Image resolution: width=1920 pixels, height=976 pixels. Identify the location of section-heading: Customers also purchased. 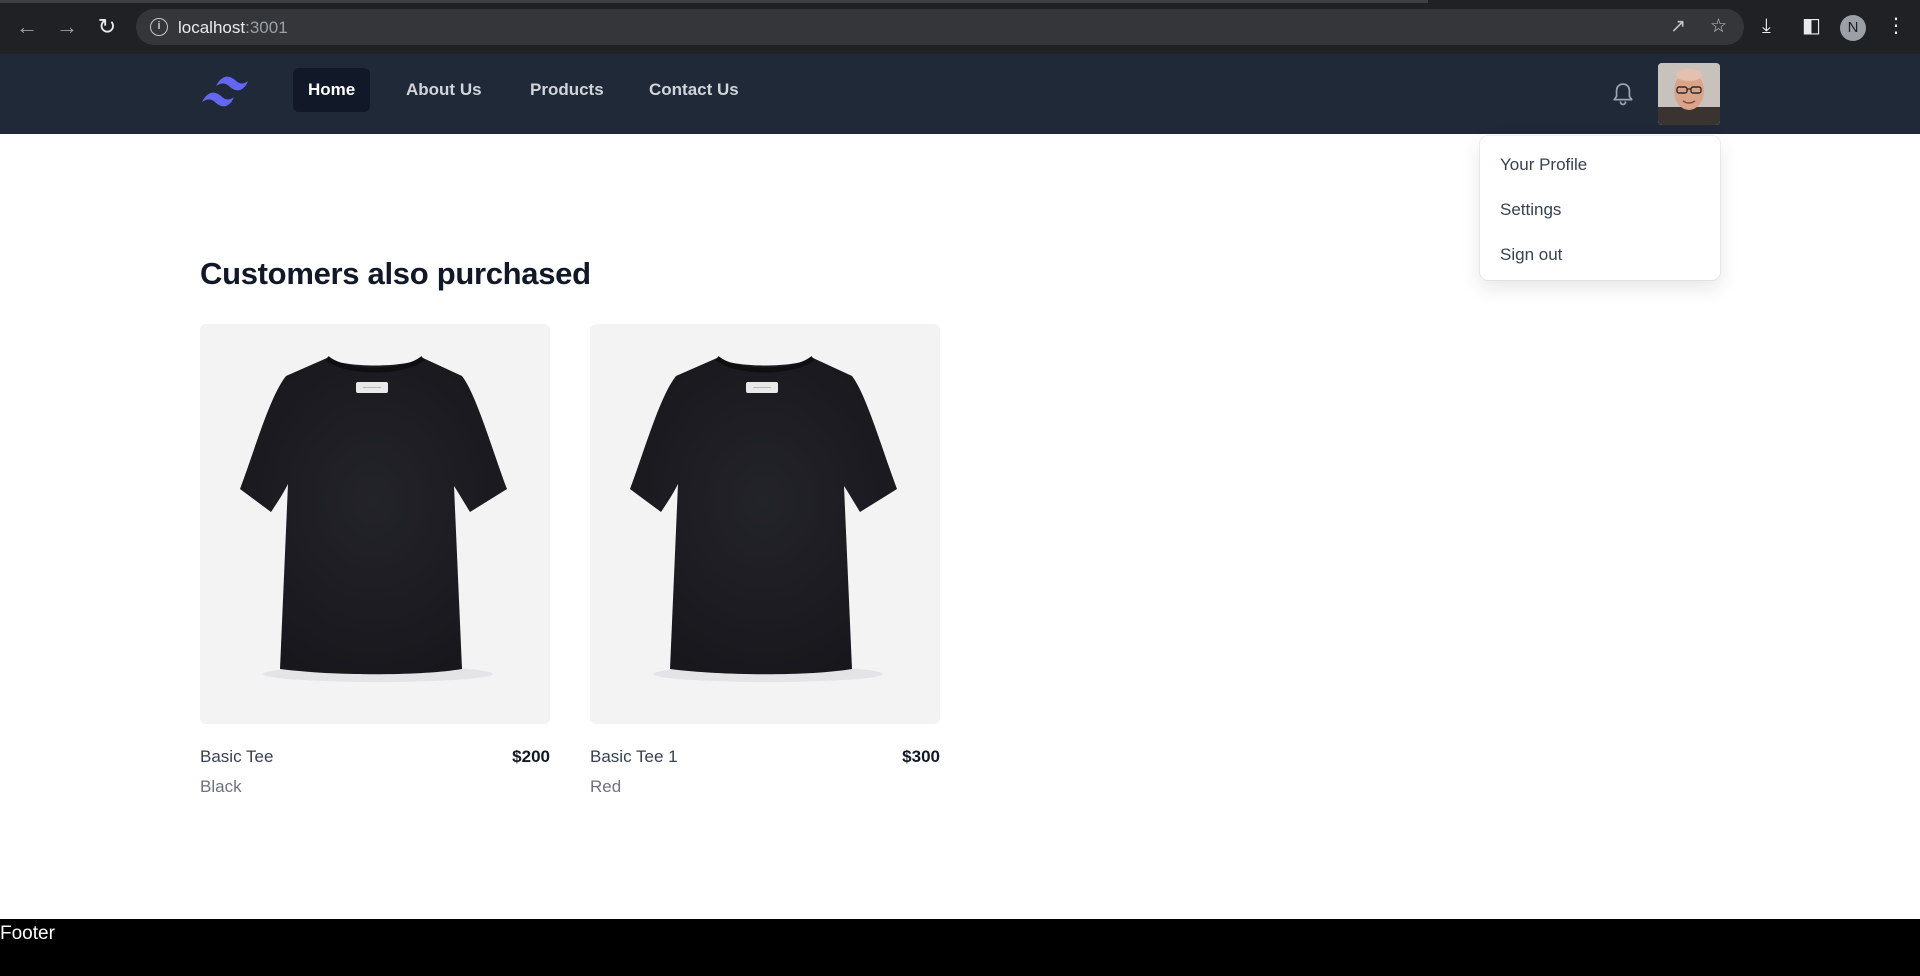
(395, 273).